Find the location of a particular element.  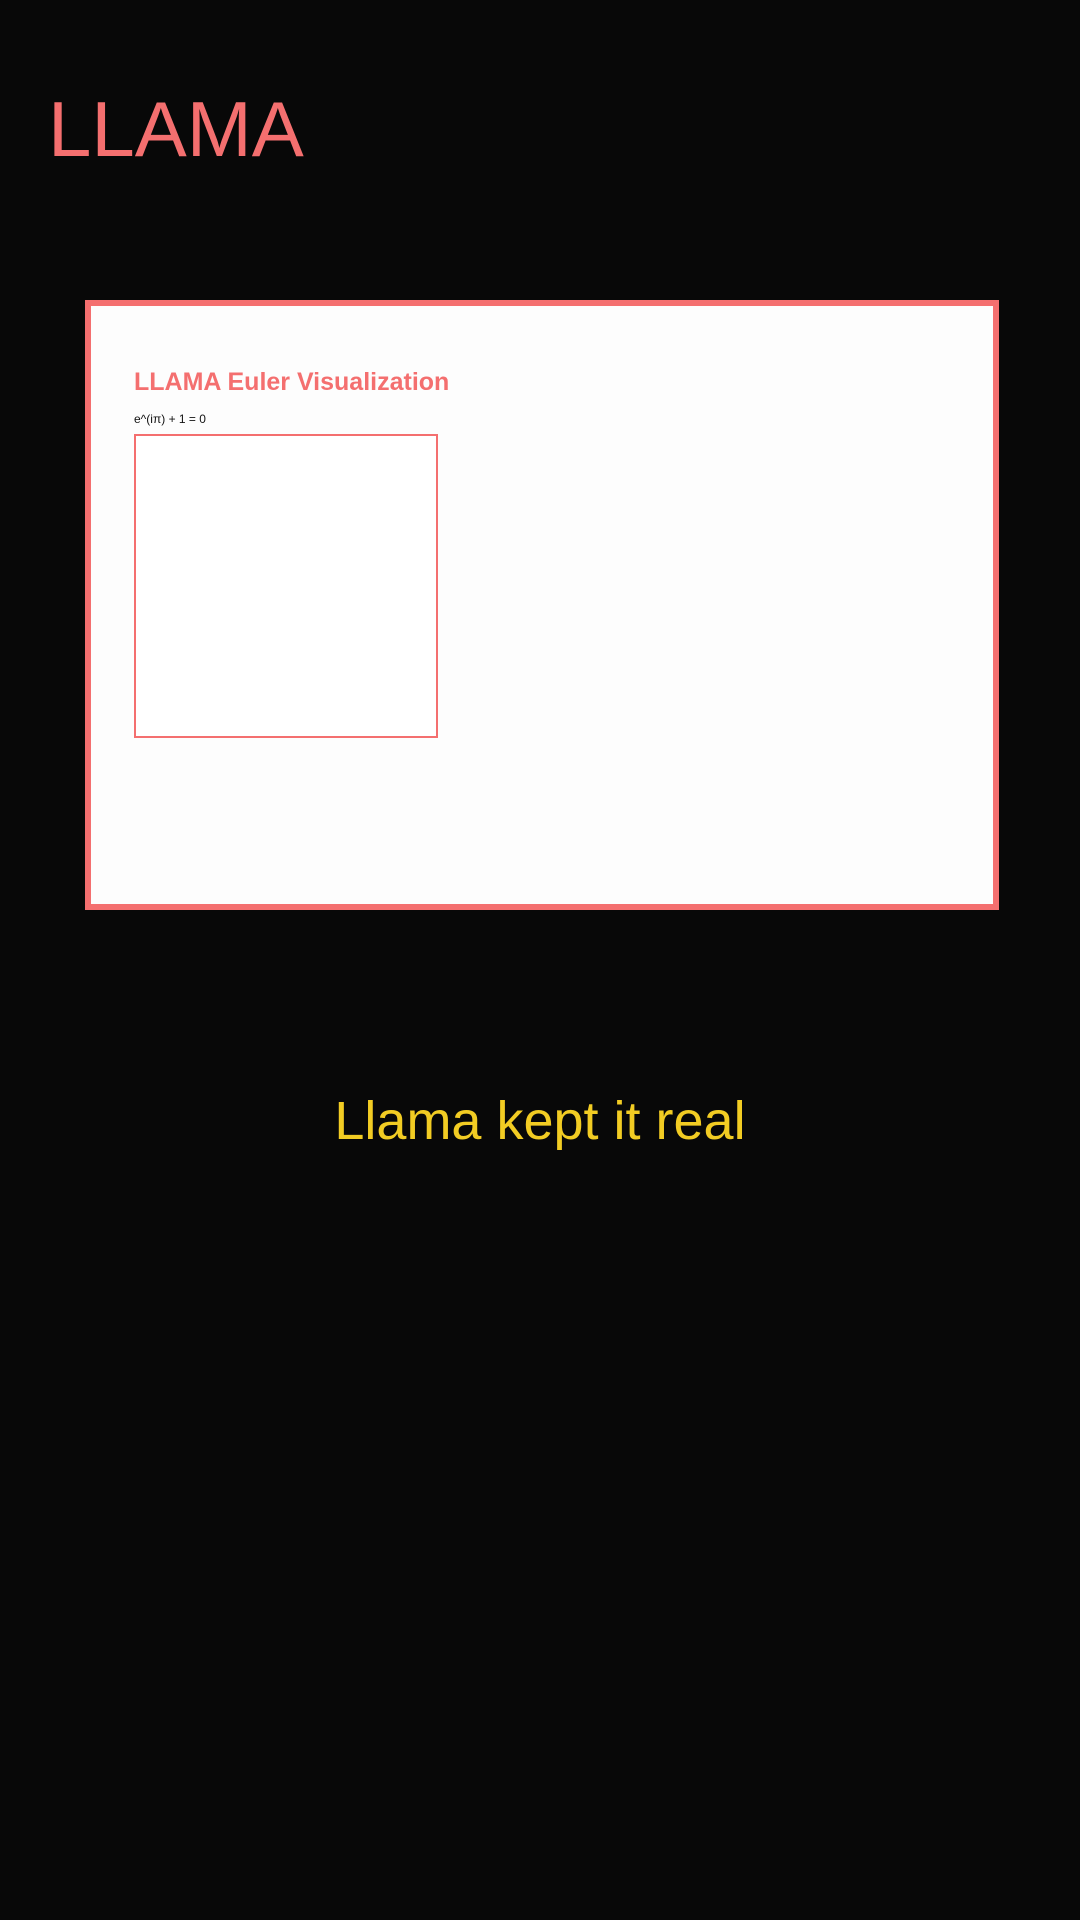

footer-caption: Llama kept it real is located at coordinates (540, 1121).